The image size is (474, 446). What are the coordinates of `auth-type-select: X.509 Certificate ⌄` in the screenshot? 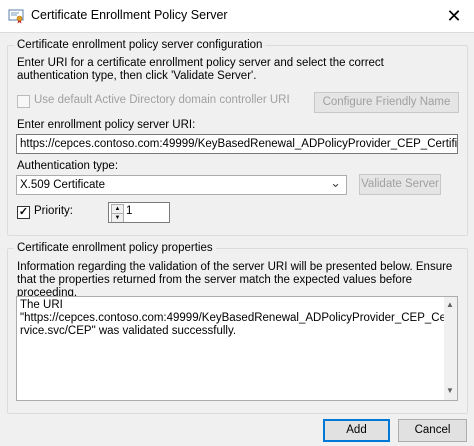 It's located at (181, 185).